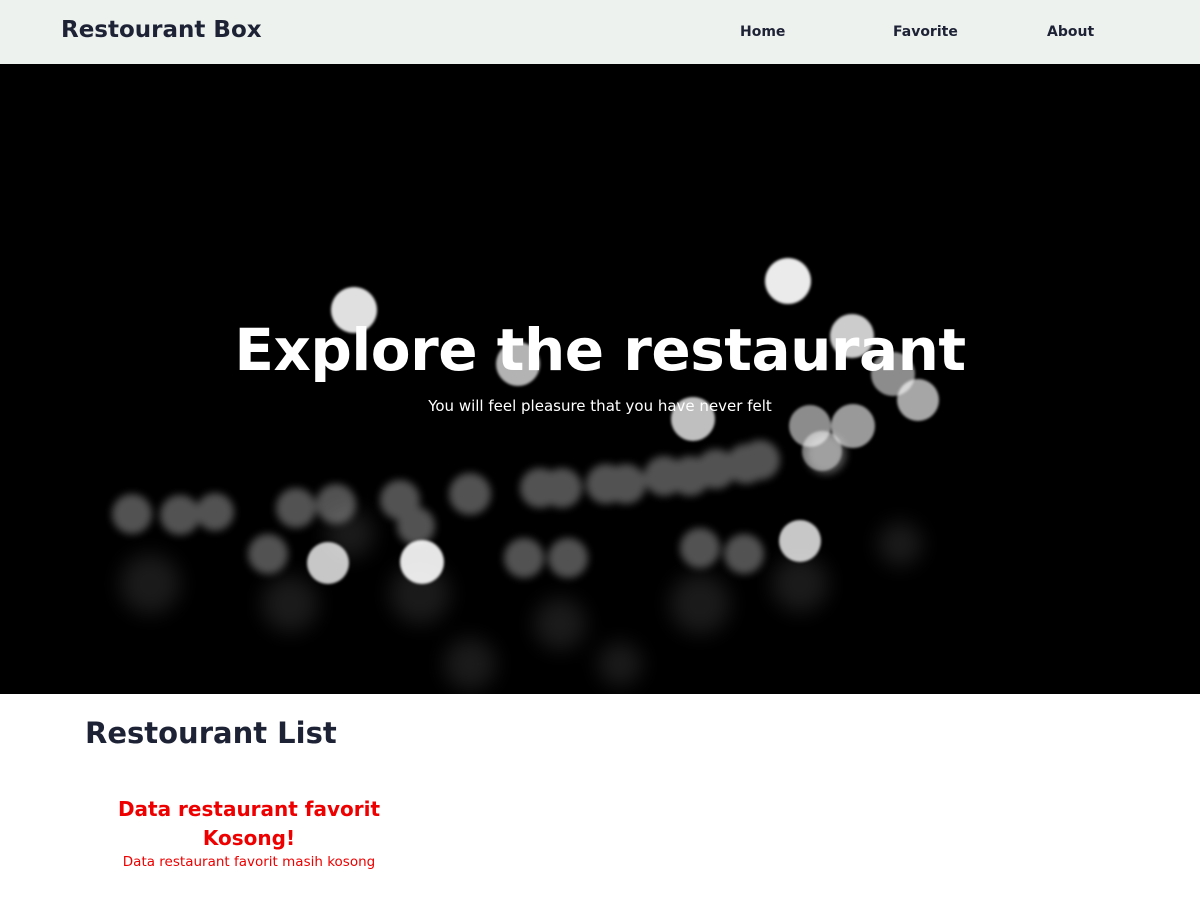 The width and height of the screenshot is (1200, 900). I want to click on empty-state-title: Data restaurant favorit Kosong!, so click(249, 823).